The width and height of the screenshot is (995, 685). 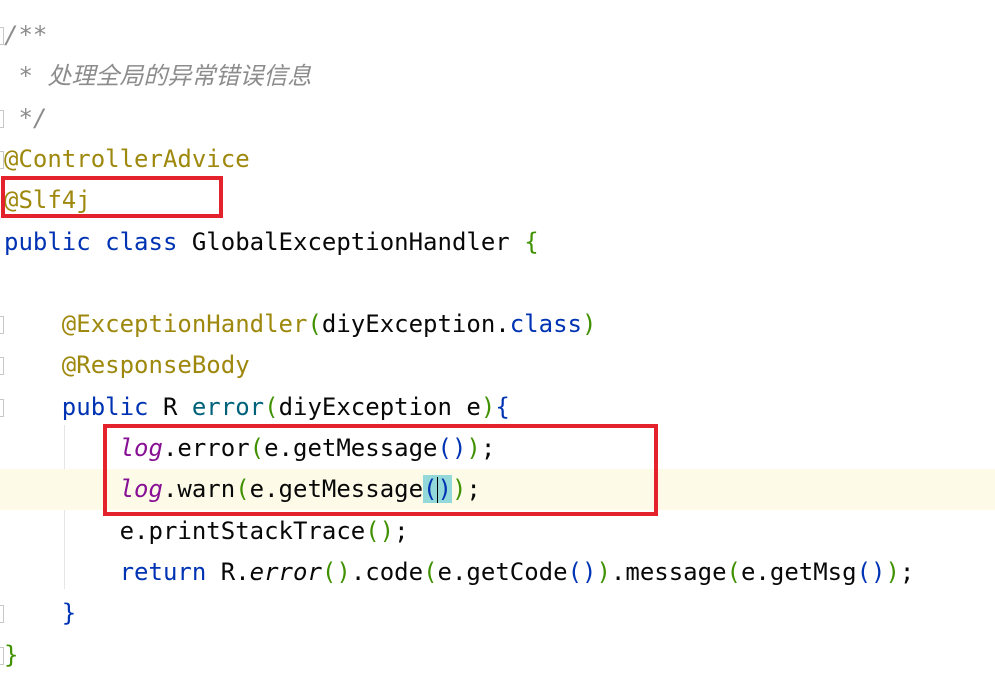 What do you see at coordinates (112, 197) in the screenshot?
I see `slf4j-highlight-box` at bounding box center [112, 197].